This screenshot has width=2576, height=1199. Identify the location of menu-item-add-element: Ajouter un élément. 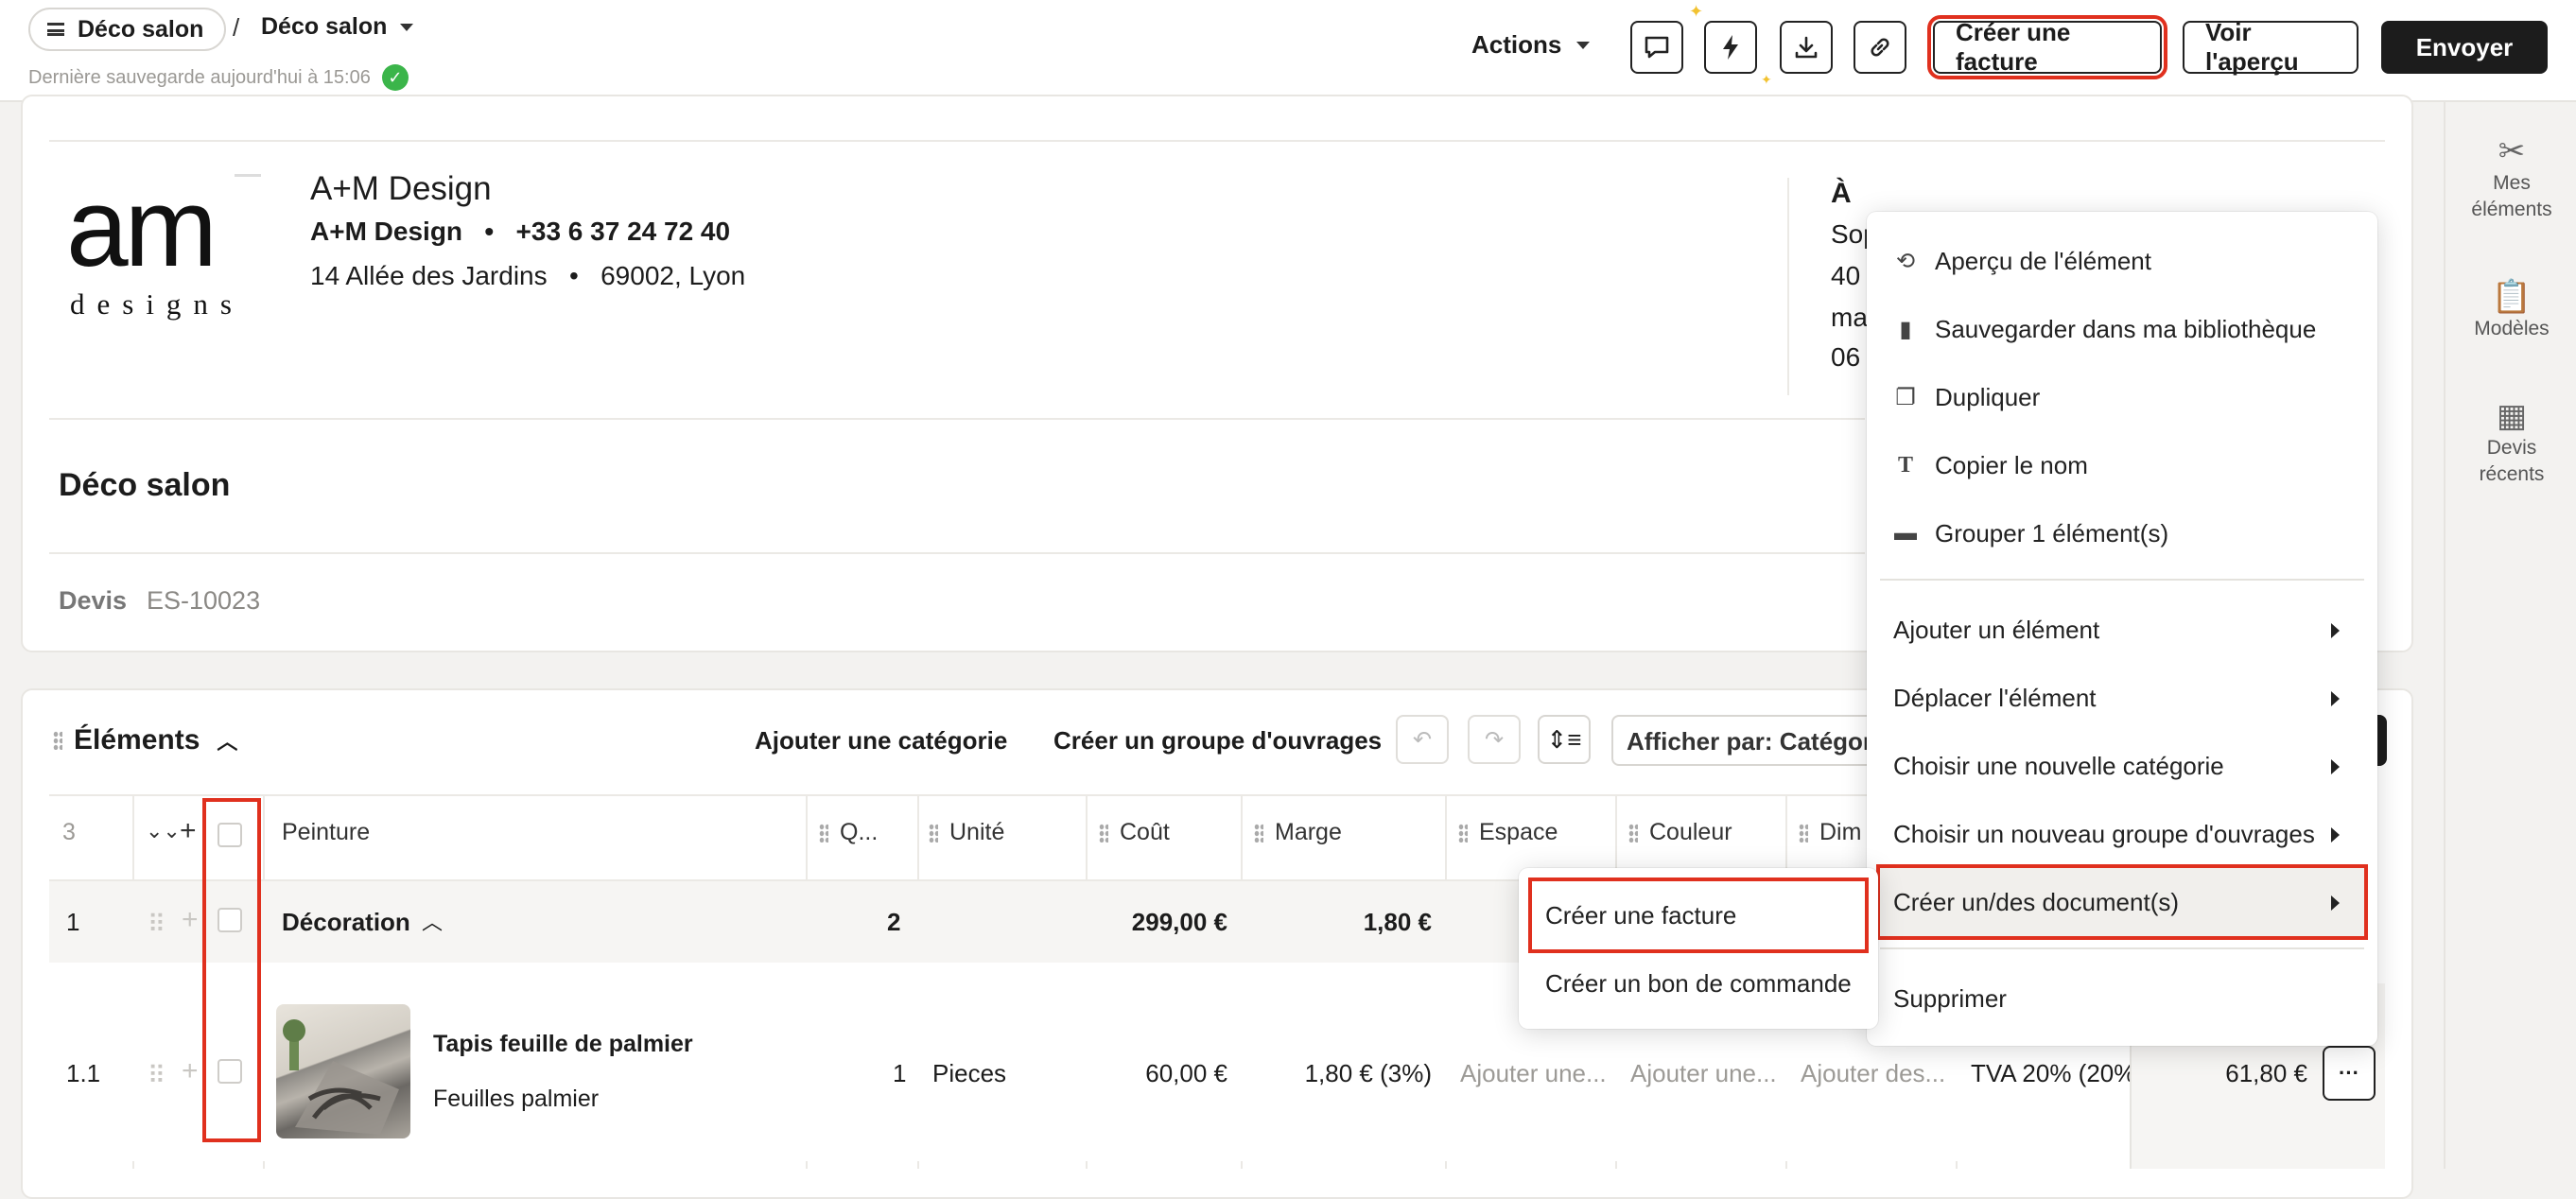
(2122, 630).